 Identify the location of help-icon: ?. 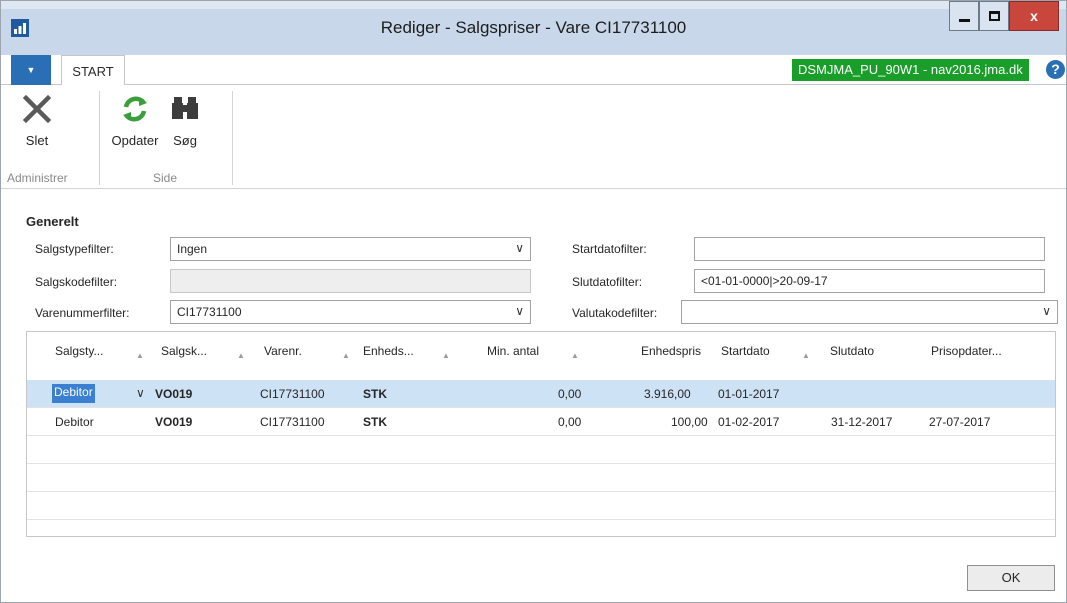
(1055, 69).